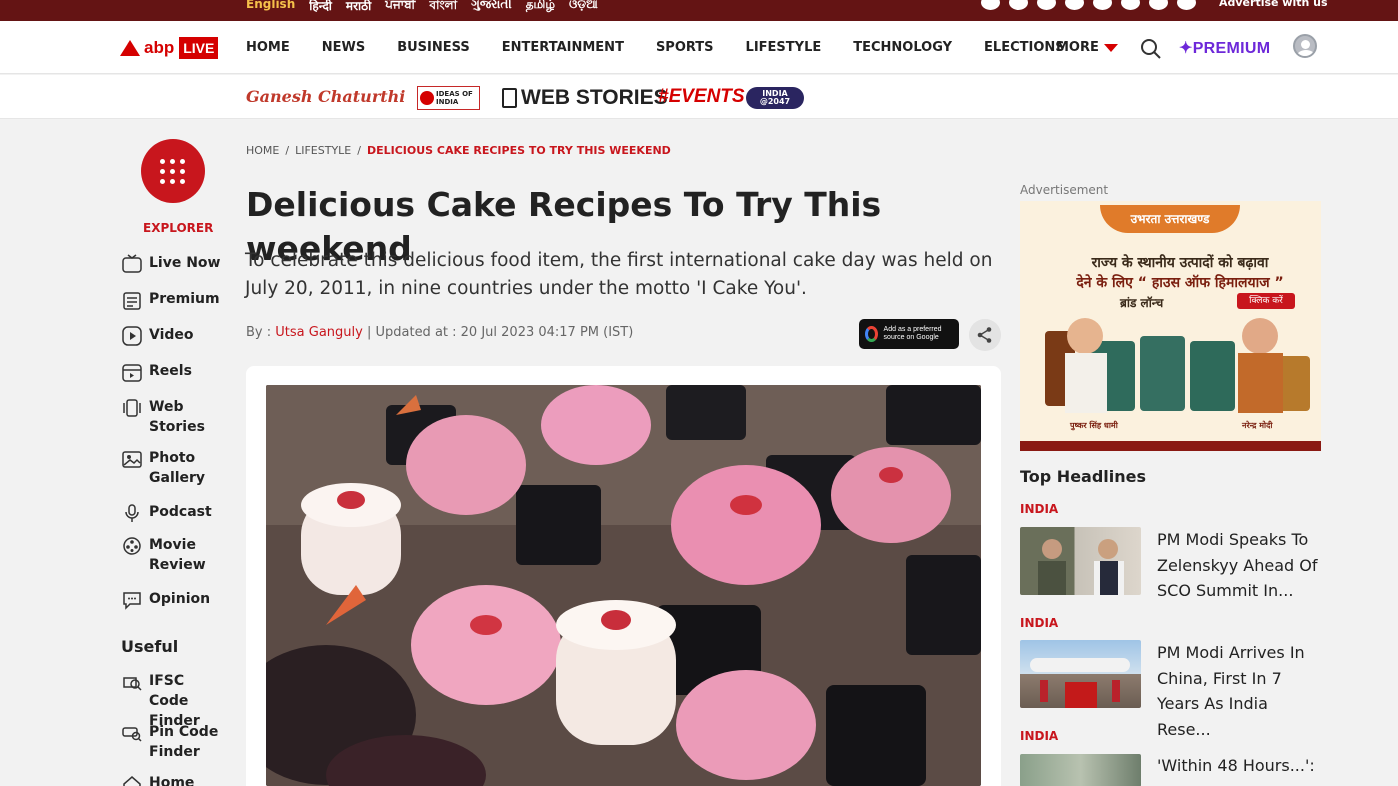 Image resolution: width=1398 pixels, height=786 pixels. What do you see at coordinates (199, 48) in the screenshot?
I see `logo-live-badge: LIVE` at bounding box center [199, 48].